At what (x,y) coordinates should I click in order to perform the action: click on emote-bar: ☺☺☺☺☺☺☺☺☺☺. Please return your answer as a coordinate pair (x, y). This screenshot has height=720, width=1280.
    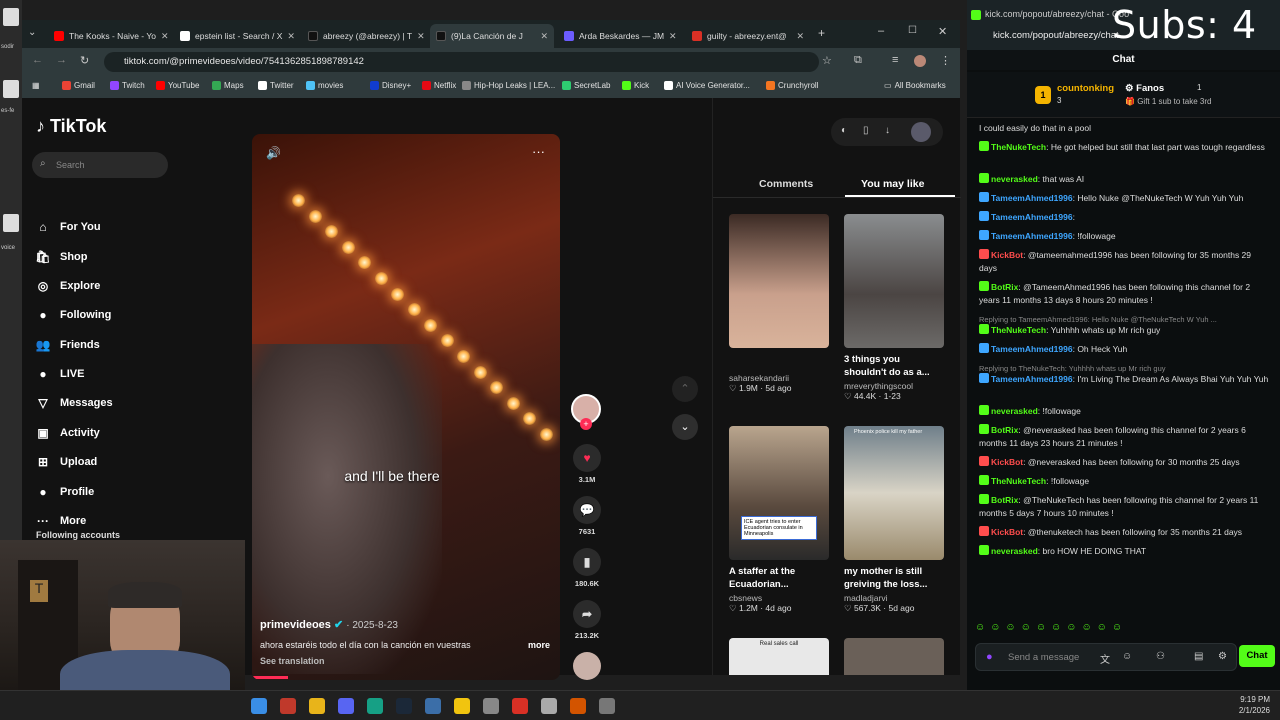
    Looking at the image, I should click on (1075, 630).